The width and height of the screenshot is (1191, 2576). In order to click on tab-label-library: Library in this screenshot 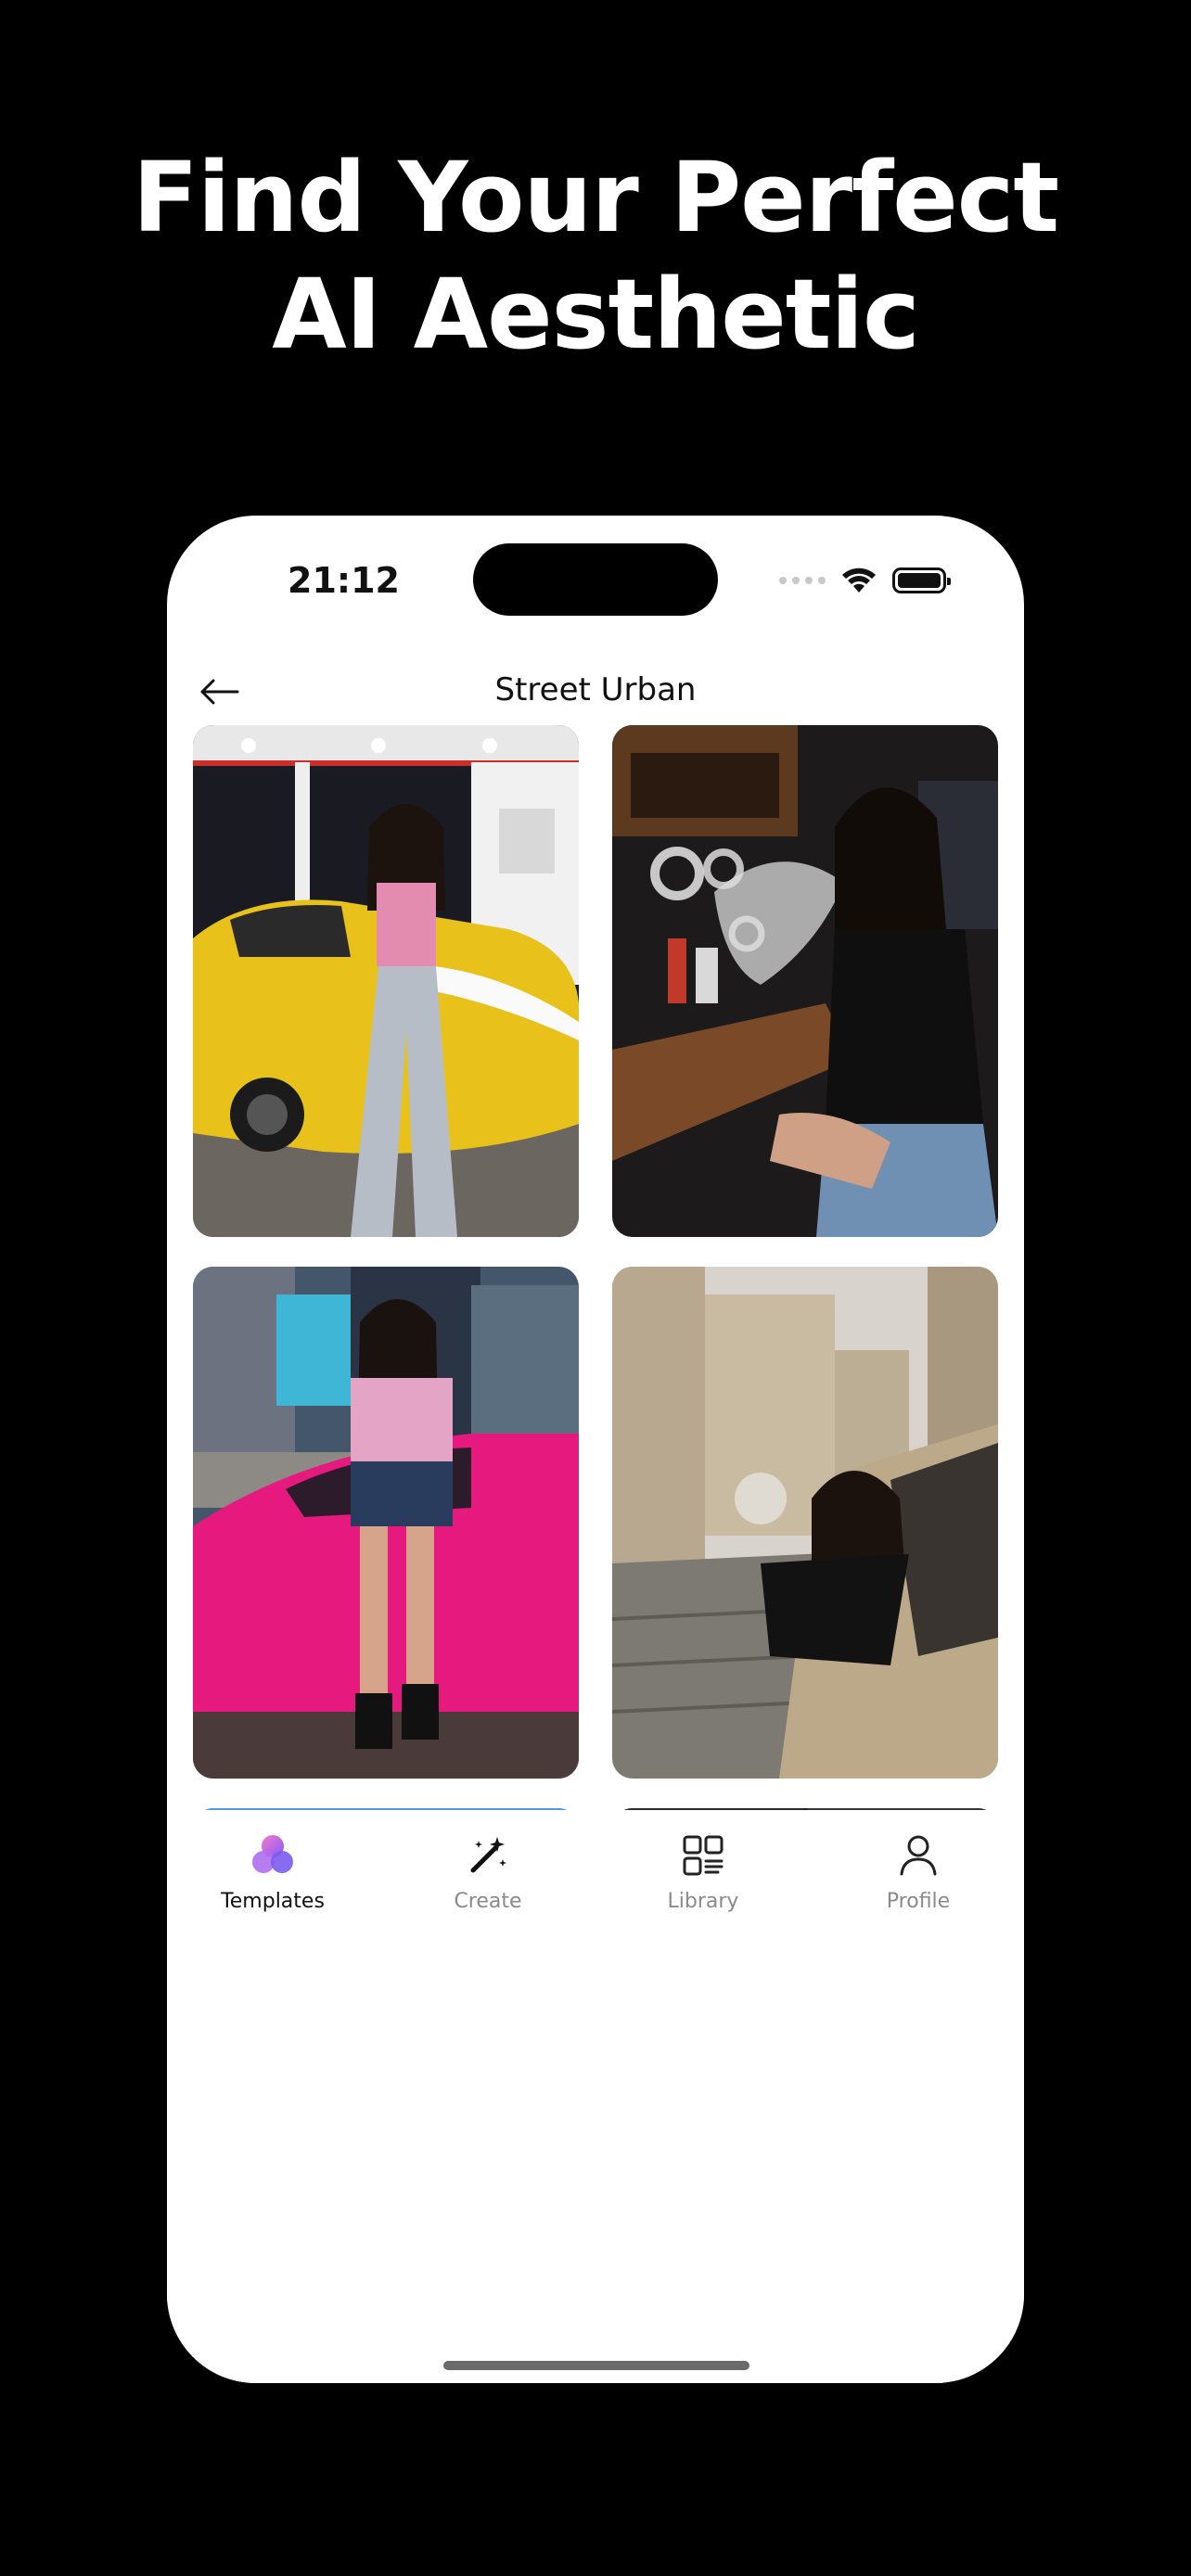, I will do `click(703, 1901)`.